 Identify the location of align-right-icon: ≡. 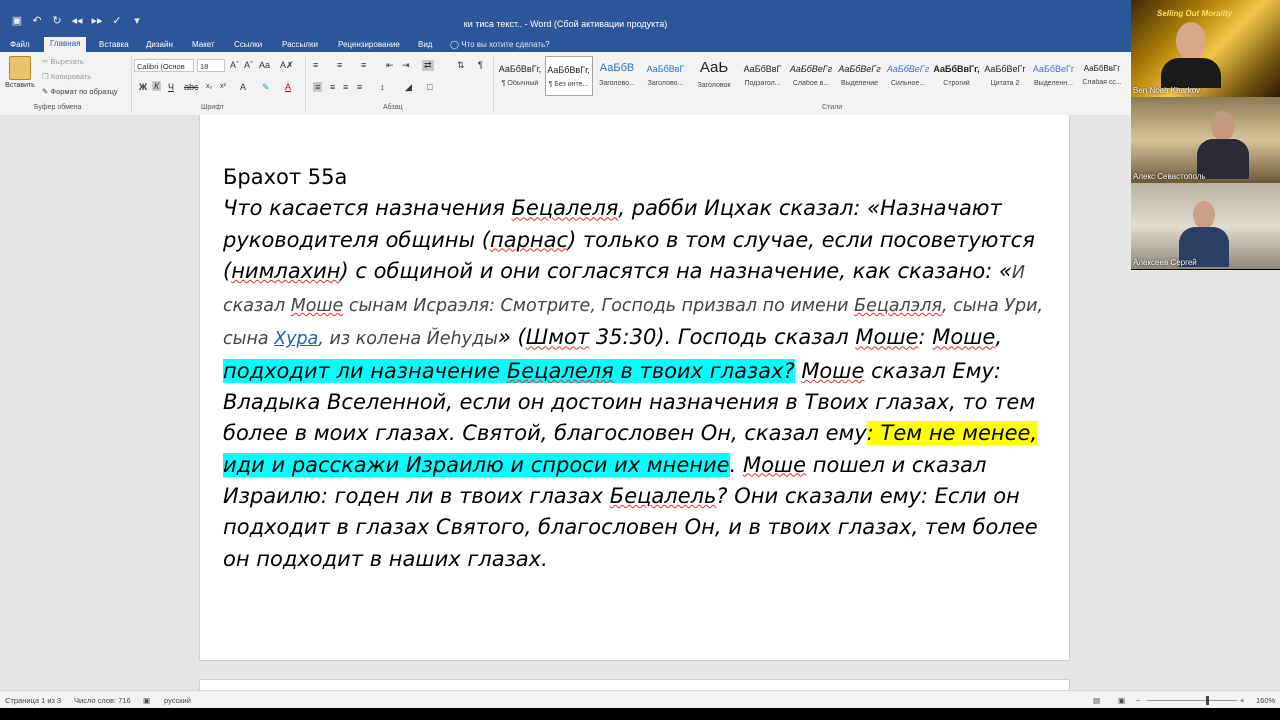
(345, 87).